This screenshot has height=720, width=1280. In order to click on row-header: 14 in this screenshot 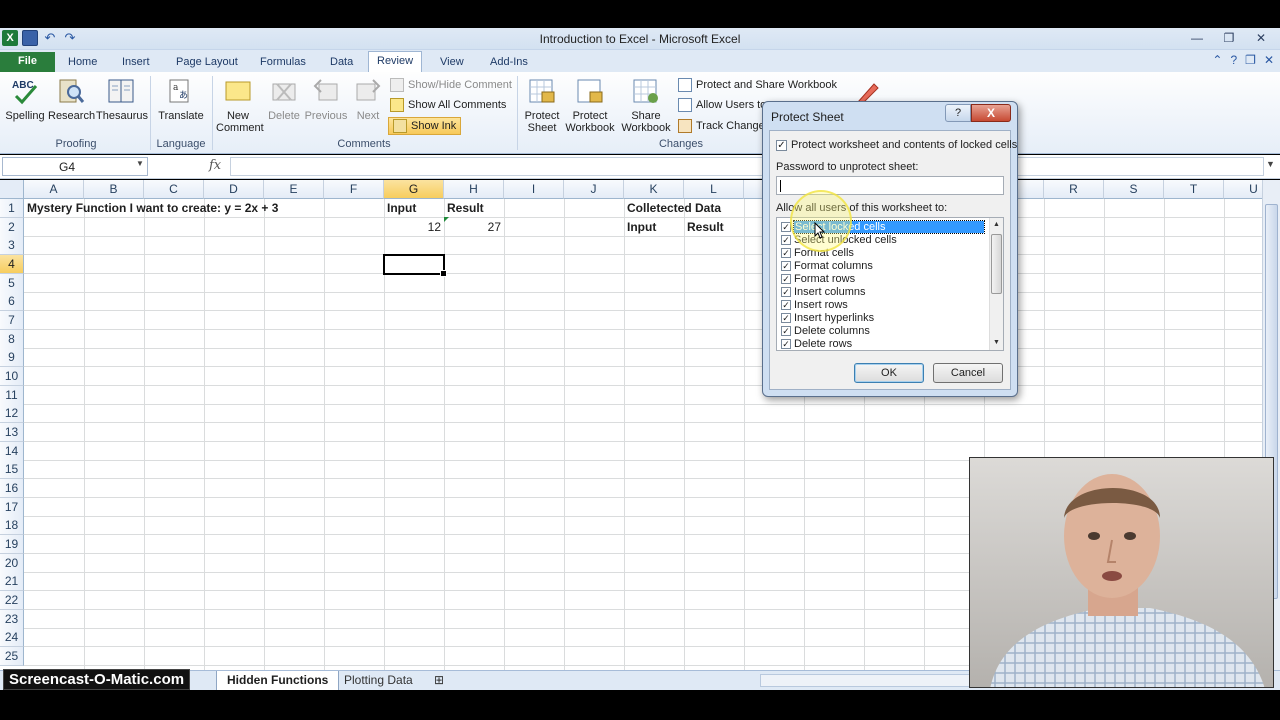, I will do `click(12, 451)`.